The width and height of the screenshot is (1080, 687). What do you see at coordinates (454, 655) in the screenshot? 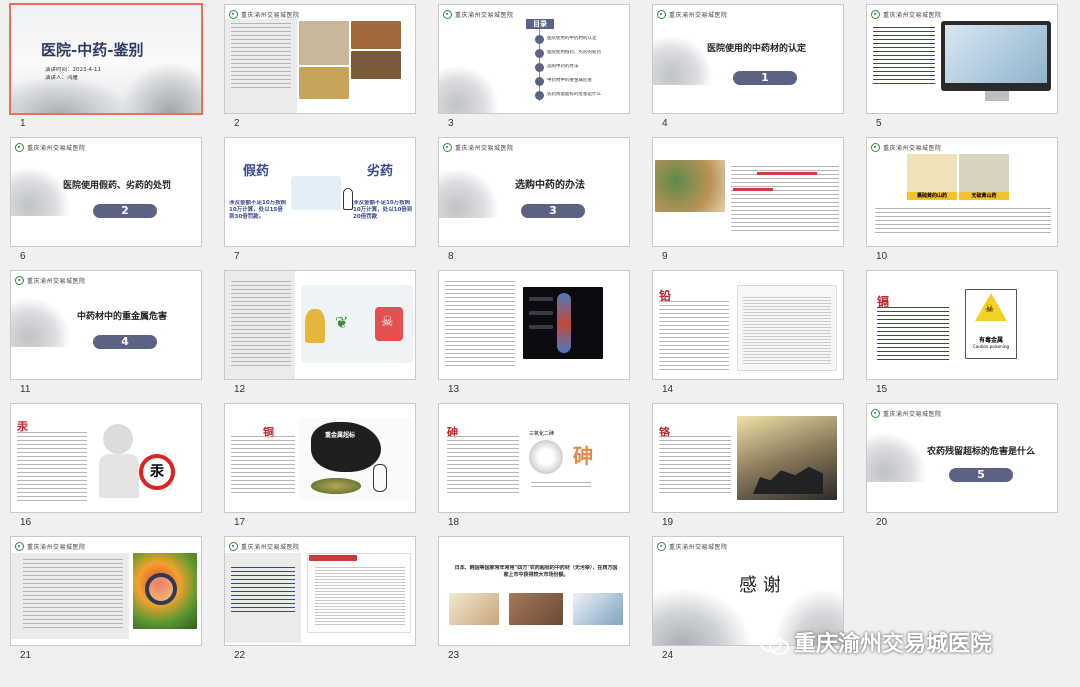
I see `slide-number: 23` at bounding box center [454, 655].